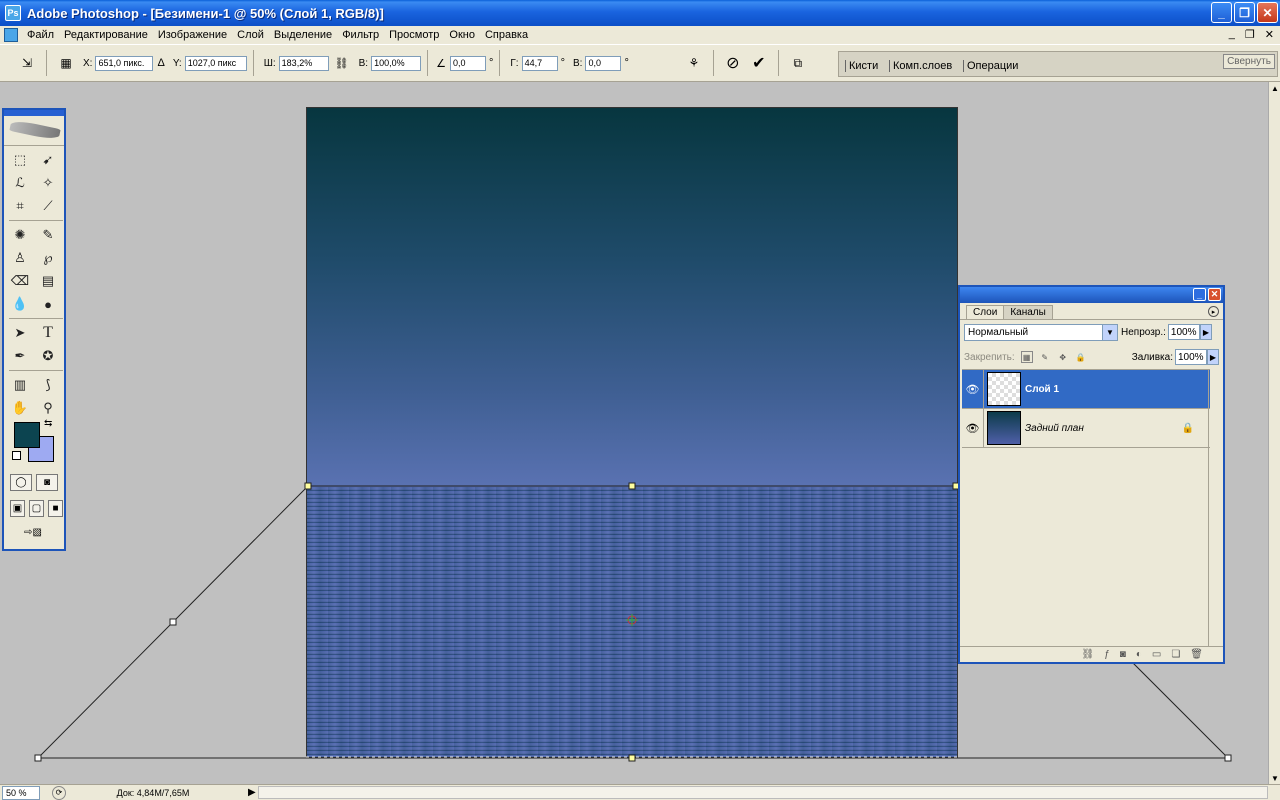 This screenshot has width=1280, height=800. Describe the element at coordinates (48, 356) in the screenshot. I see `custom-shape-tool-icon: ✪` at that location.